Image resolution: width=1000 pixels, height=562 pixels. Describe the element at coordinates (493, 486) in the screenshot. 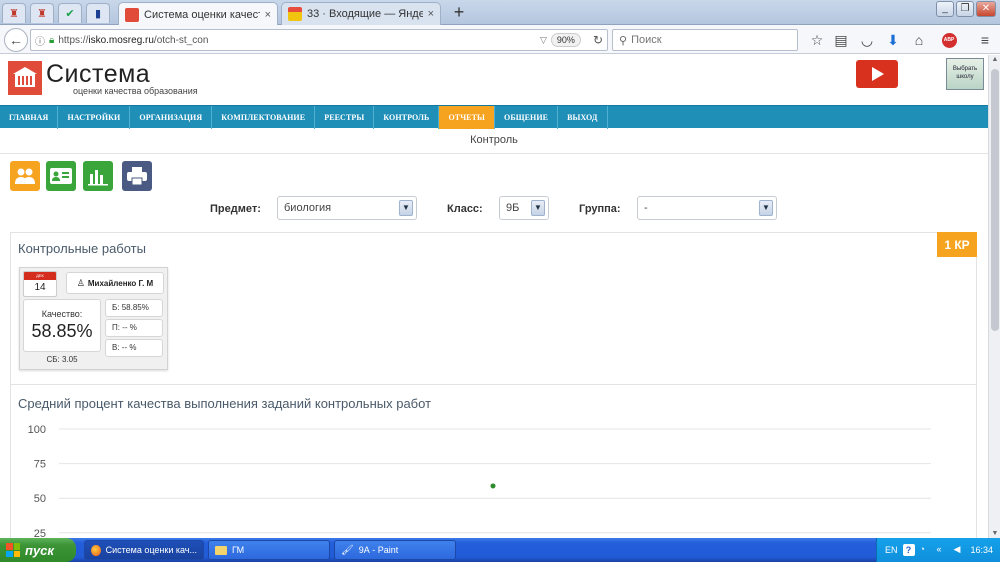

I see `data-point` at that location.